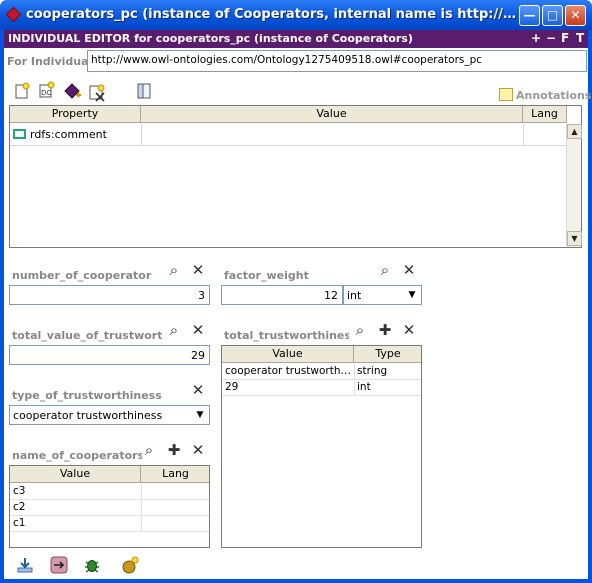 Image resolution: width=592 pixels, height=583 pixels. What do you see at coordinates (59, 565) in the screenshot?
I see `export-arrow-icon` at bounding box center [59, 565].